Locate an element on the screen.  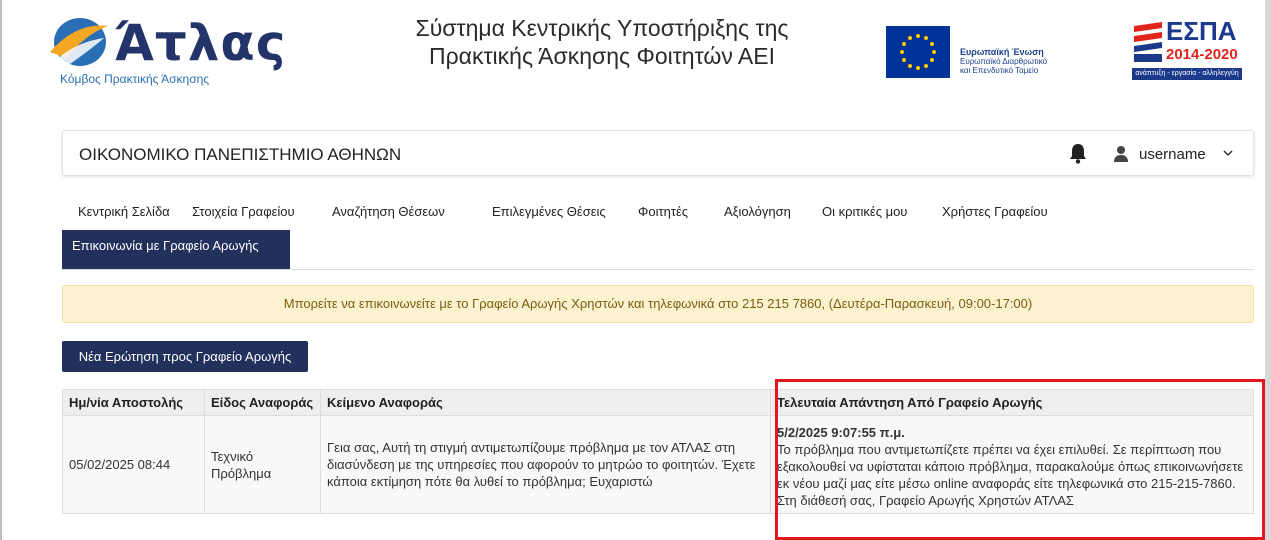
eu-title: Ευρωπαϊκή Ένωση is located at coordinates (1002, 52).